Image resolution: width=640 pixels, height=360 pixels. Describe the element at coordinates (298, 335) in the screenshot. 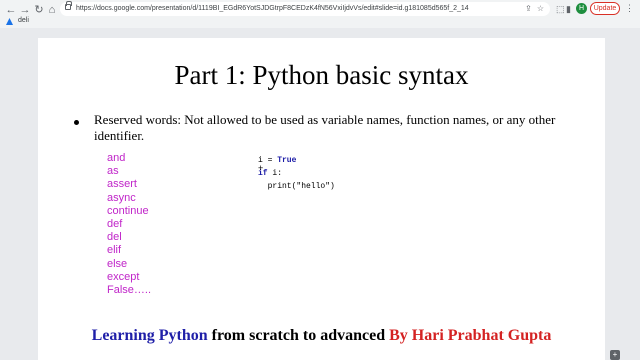

I see `footer-middle: from scratch to advanced` at that location.